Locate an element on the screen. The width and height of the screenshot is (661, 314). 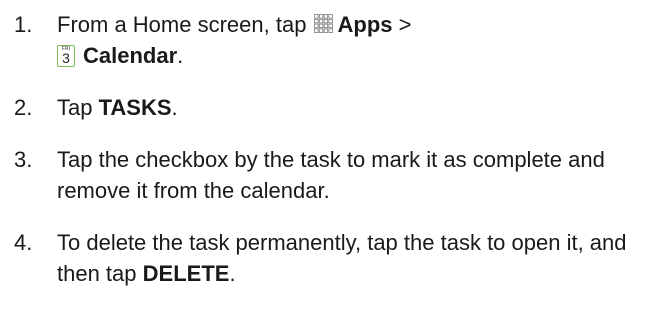
calendar-label: Calendar is located at coordinates (130, 55).